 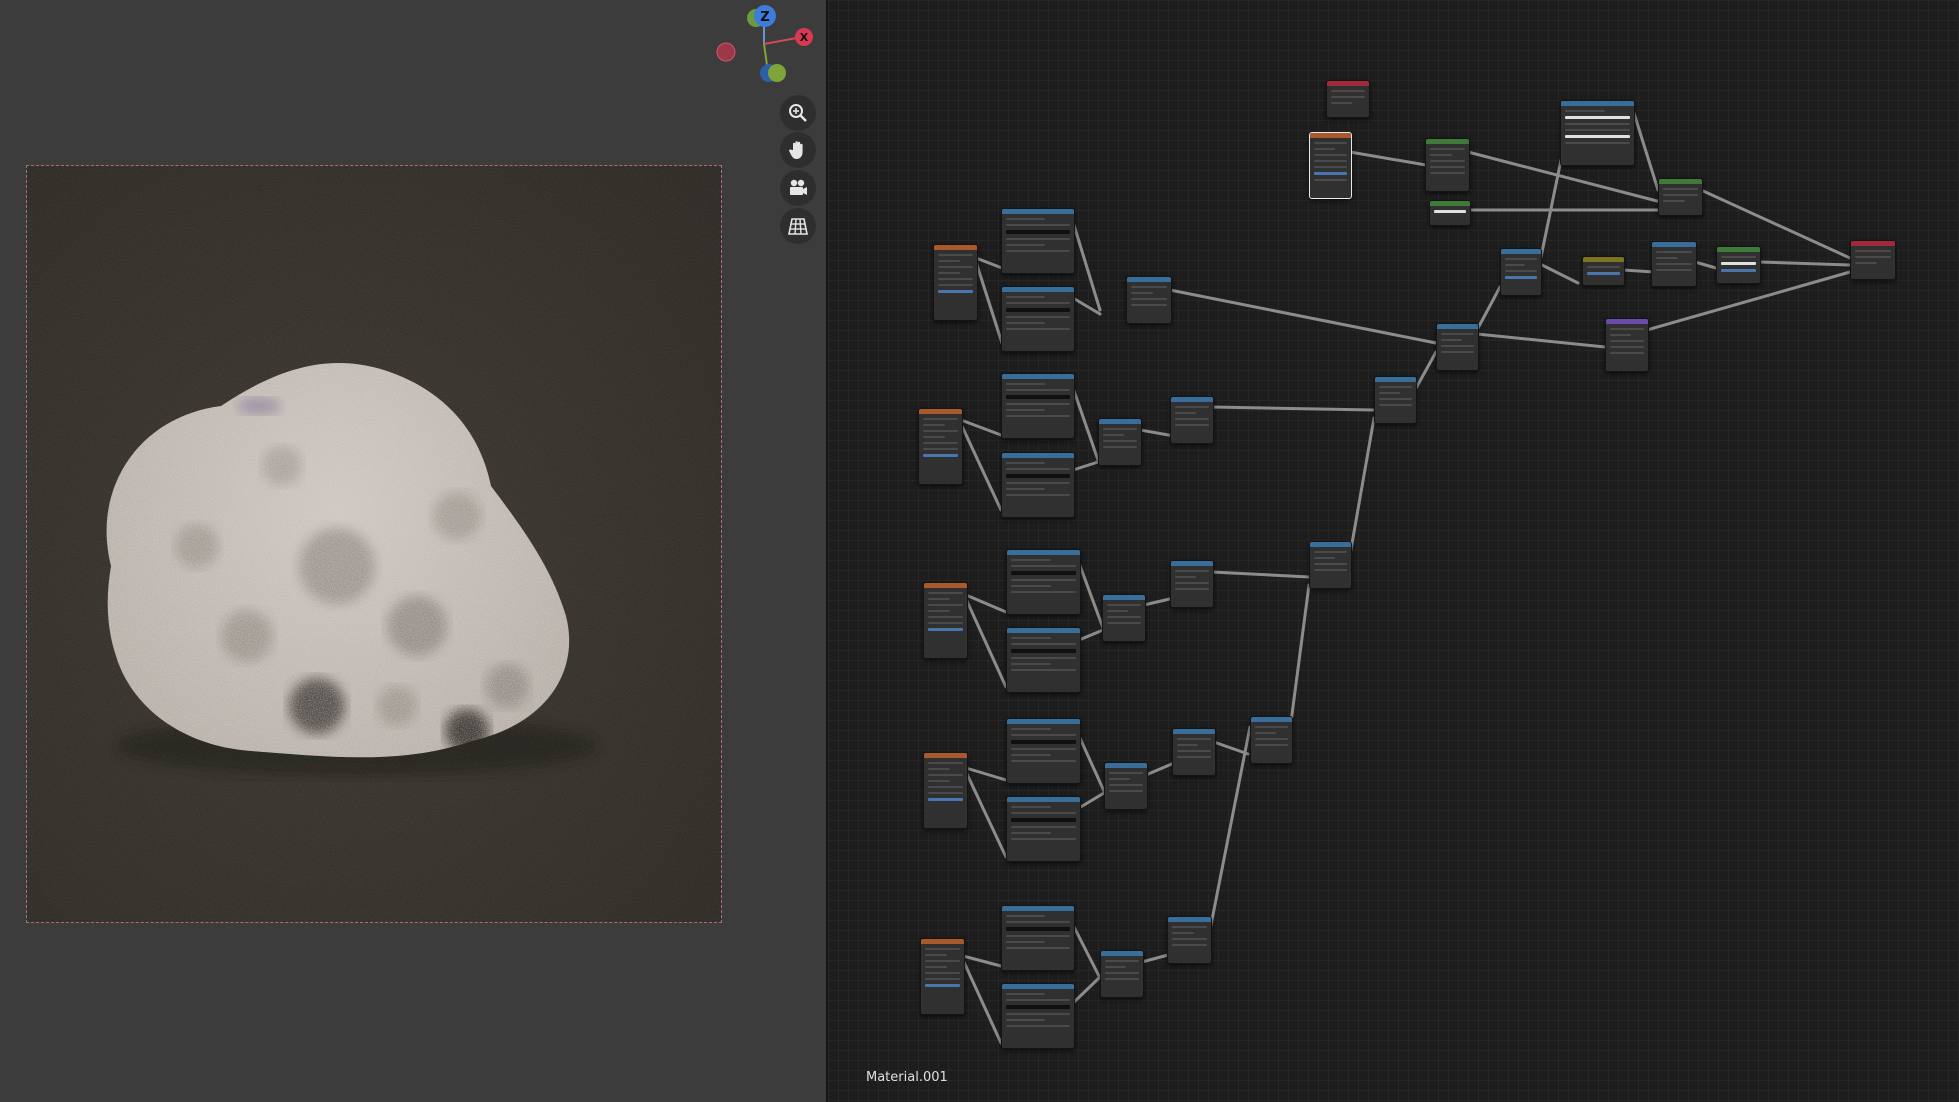 What do you see at coordinates (764, 17) in the screenshot?
I see `z-axis-label: Z` at bounding box center [764, 17].